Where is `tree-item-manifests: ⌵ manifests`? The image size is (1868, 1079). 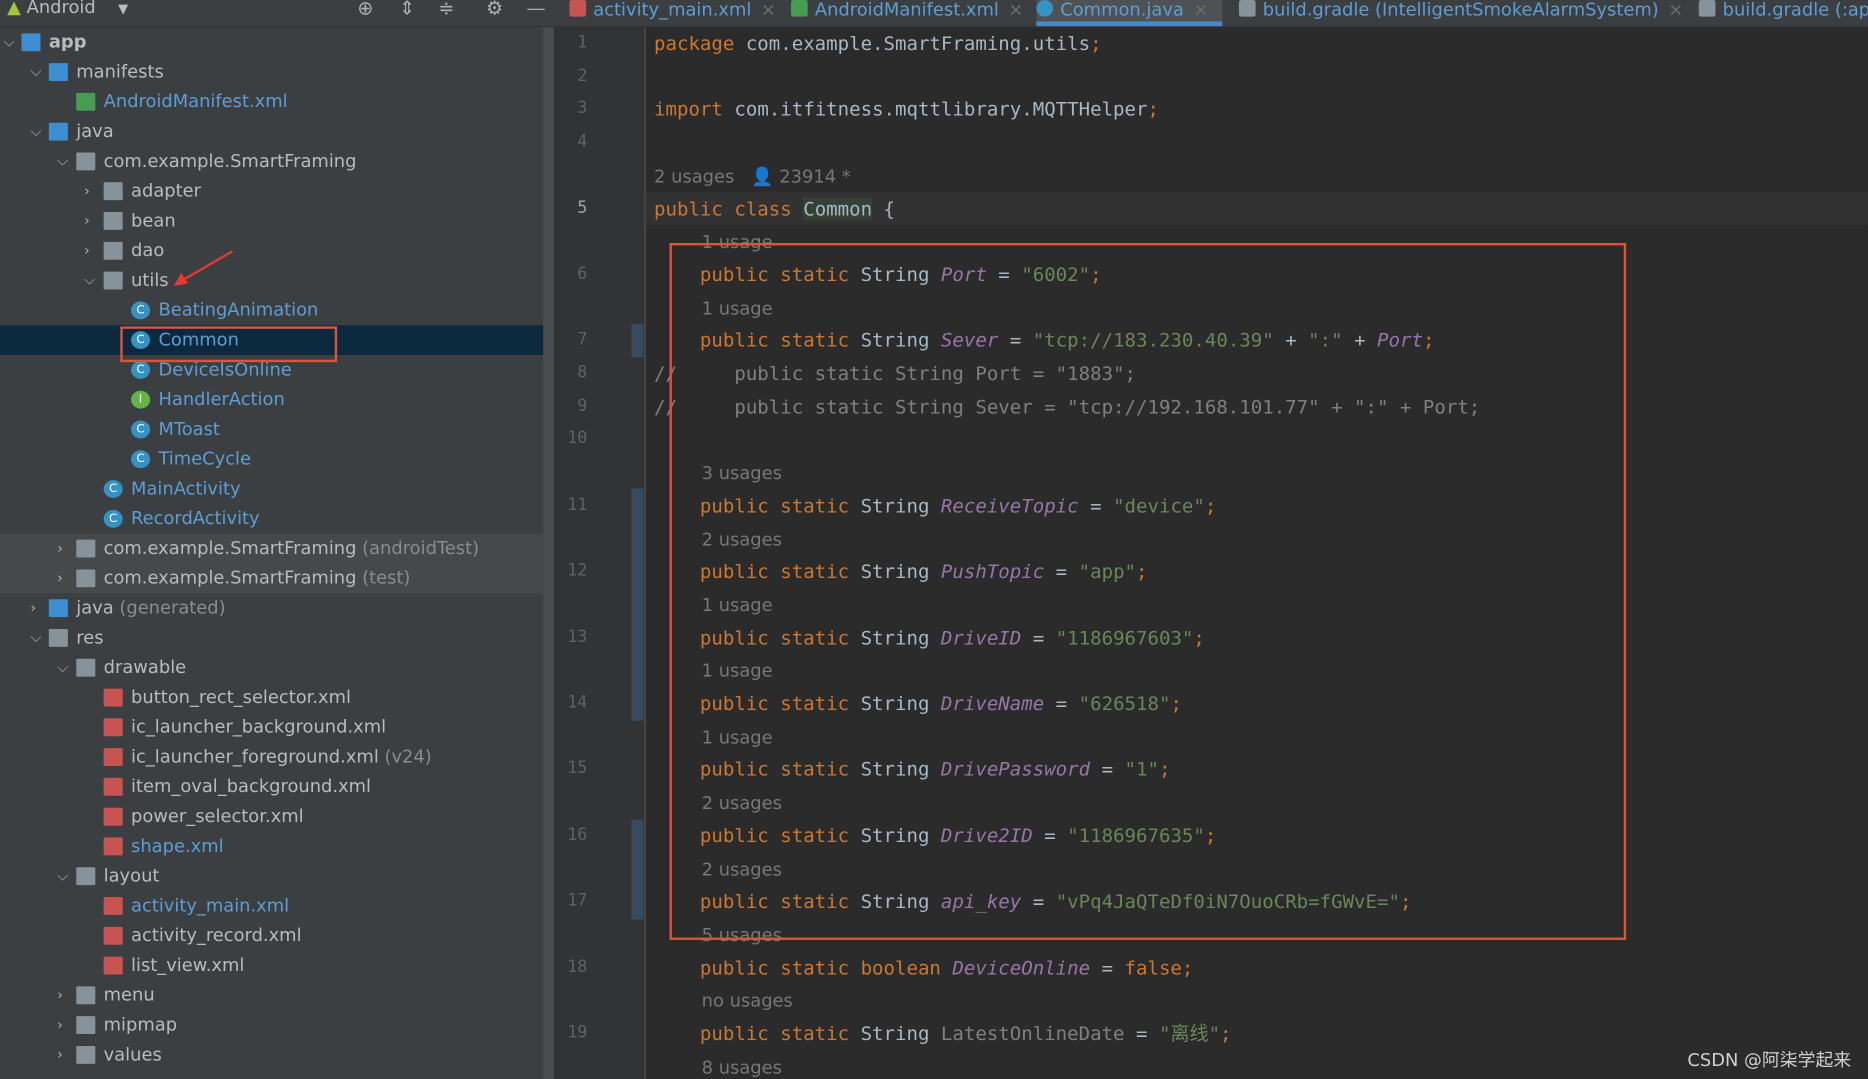 tree-item-manifests: ⌵ manifests is located at coordinates (271, 72).